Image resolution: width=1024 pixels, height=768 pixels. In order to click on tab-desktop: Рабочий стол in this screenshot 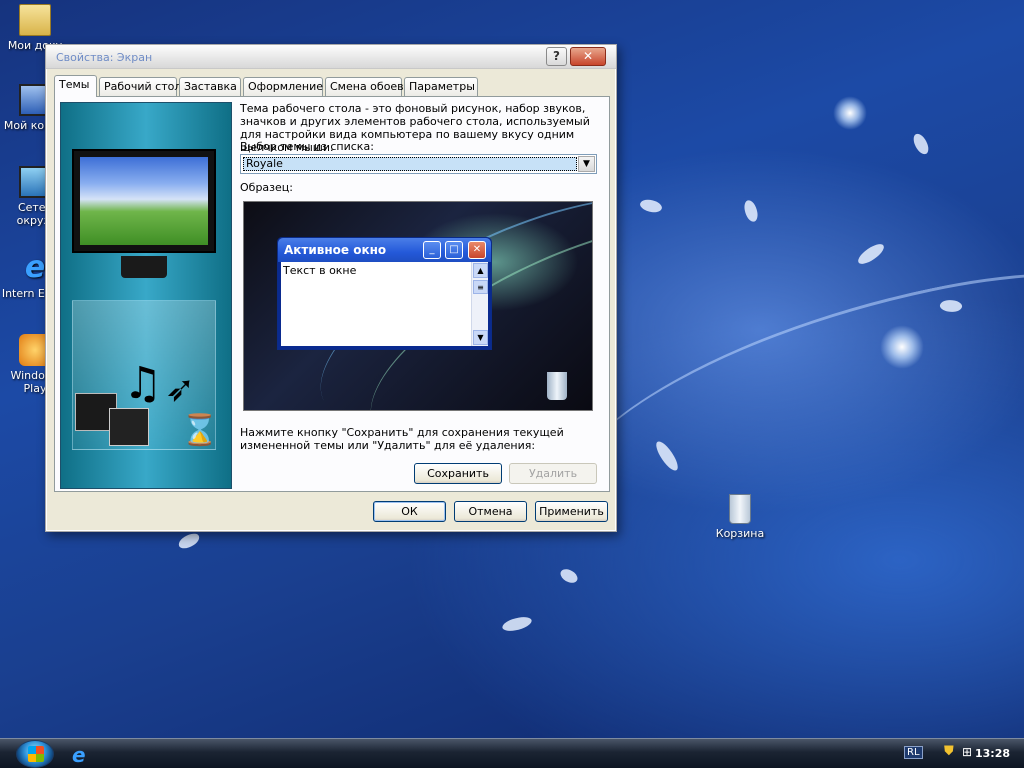, I will do `click(140, 86)`.